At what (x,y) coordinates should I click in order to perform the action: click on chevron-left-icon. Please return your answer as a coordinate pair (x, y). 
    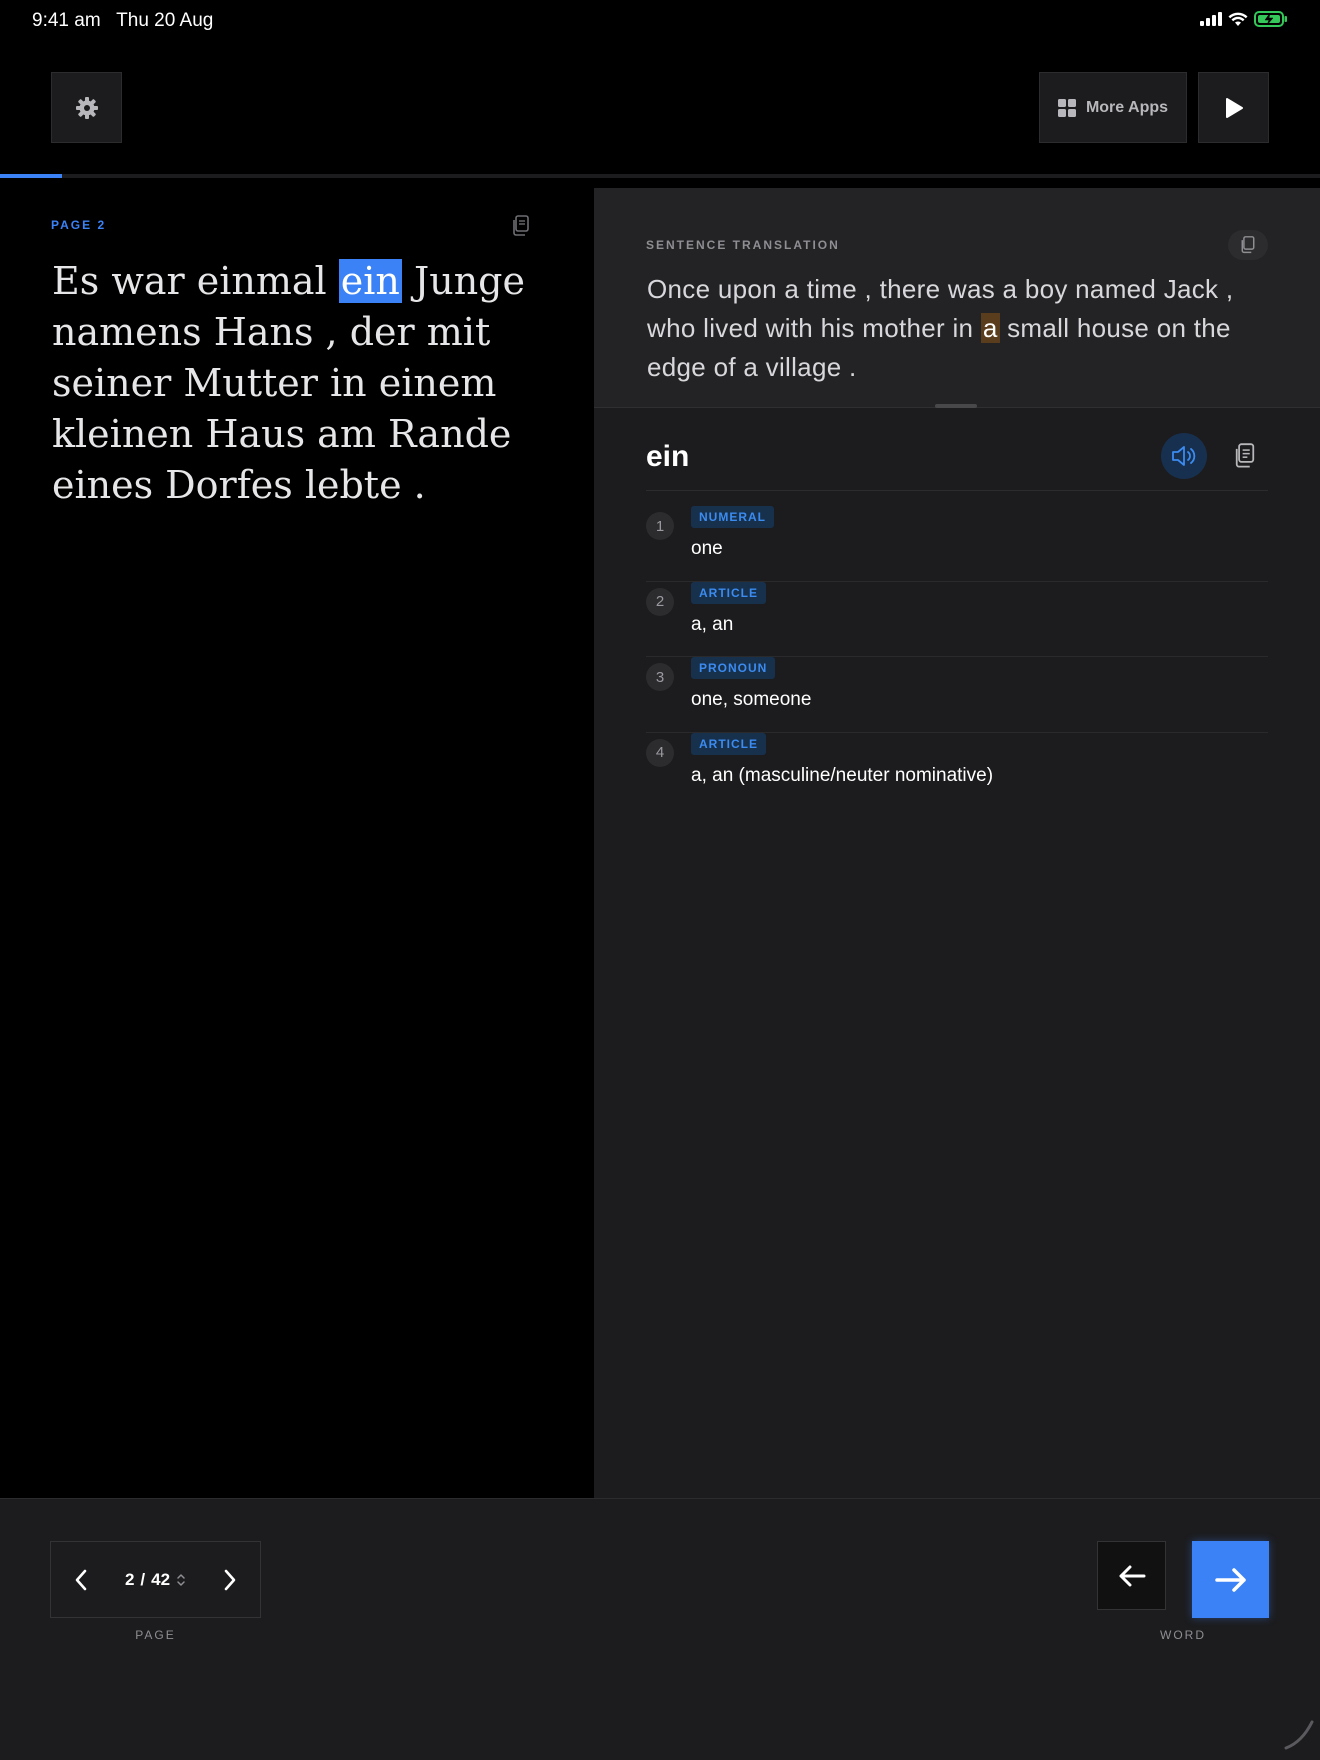
    Looking at the image, I should click on (81, 1579).